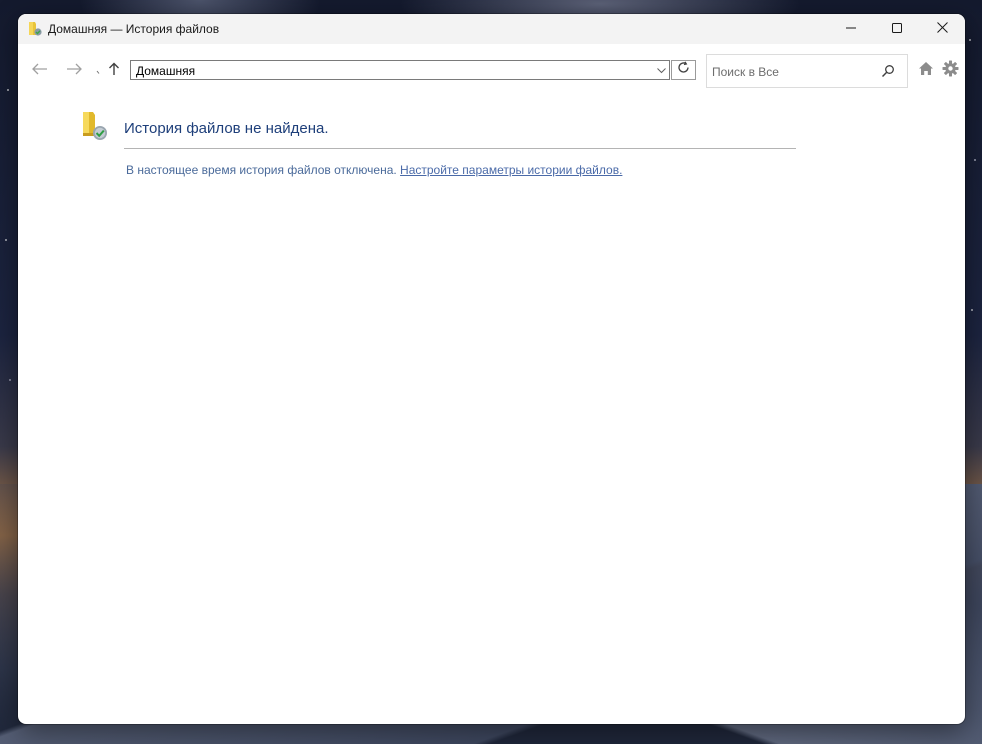 This screenshot has width=982, height=744. I want to click on refresh-icon, so click(683, 70).